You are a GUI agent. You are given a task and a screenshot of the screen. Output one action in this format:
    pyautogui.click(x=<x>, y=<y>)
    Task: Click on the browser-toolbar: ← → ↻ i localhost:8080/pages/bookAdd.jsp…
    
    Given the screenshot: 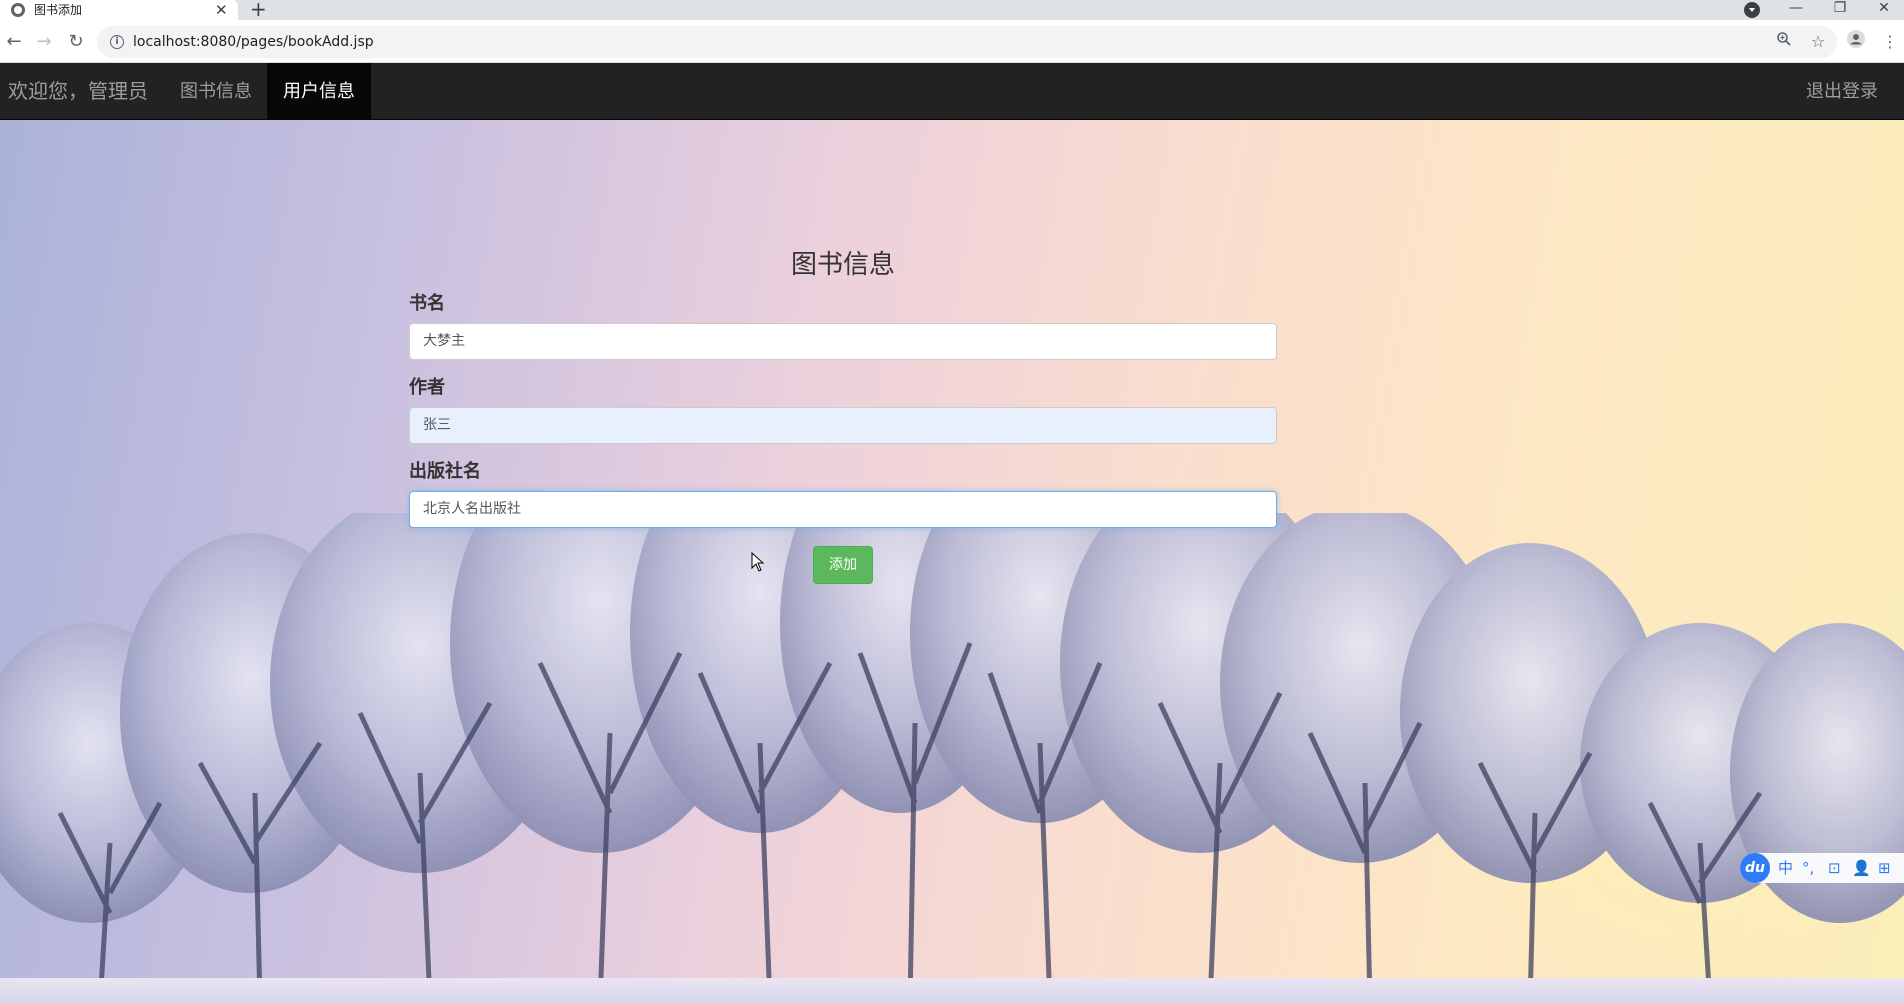 What is the action you would take?
    pyautogui.click(x=952, y=41)
    